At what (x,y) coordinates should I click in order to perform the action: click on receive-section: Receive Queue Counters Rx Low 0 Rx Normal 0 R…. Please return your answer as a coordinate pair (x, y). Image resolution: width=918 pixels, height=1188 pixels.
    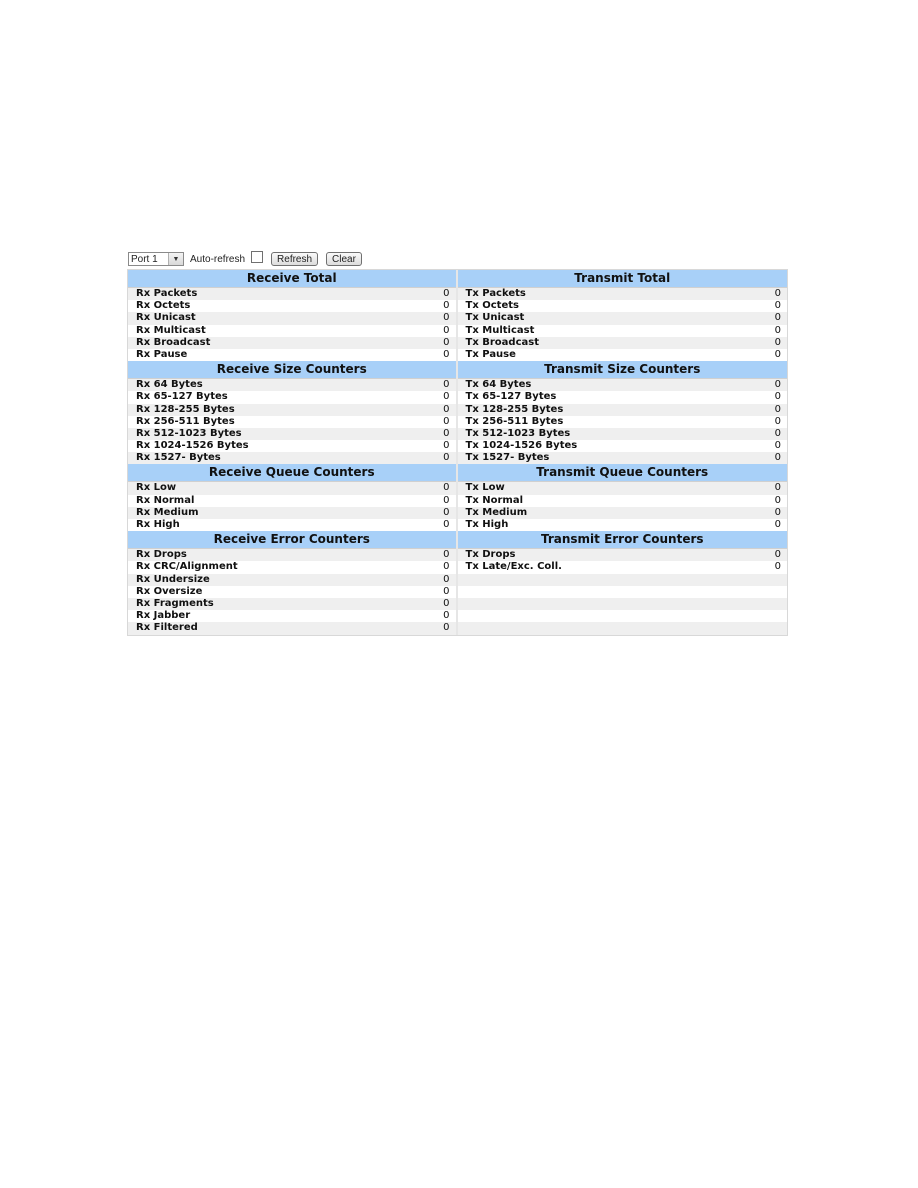
    Looking at the image, I should click on (292, 498).